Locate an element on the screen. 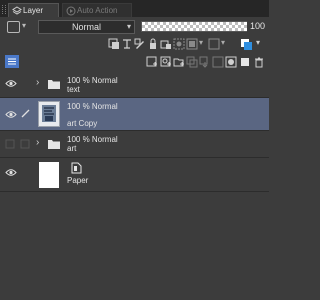 Image resolution: width=320 pixels, height=300 pixels. transfer-to-lower-layer-icon is located at coordinates (192, 62).